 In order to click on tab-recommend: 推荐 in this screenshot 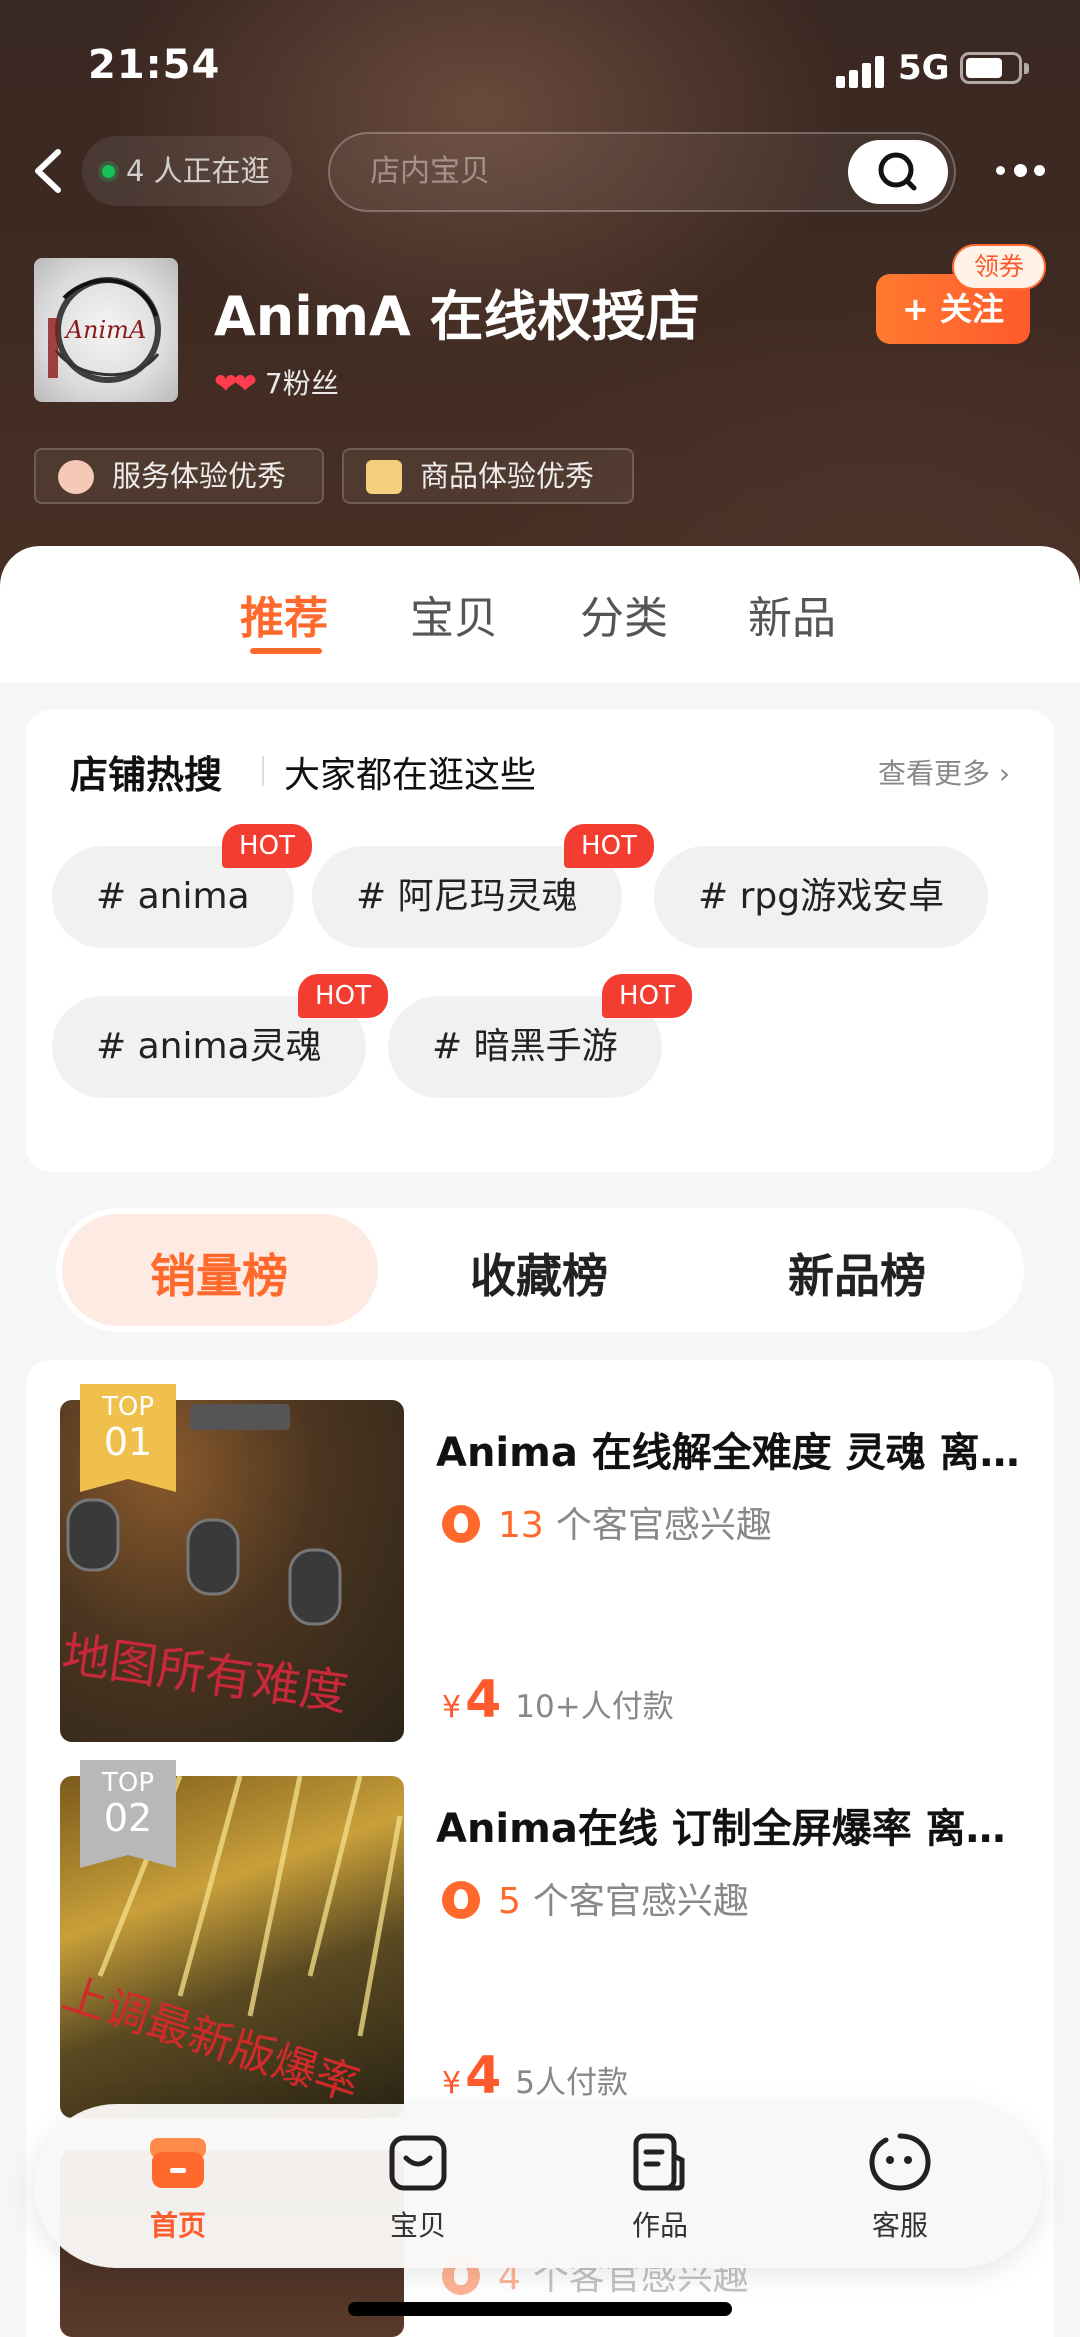, I will do `click(284, 614)`.